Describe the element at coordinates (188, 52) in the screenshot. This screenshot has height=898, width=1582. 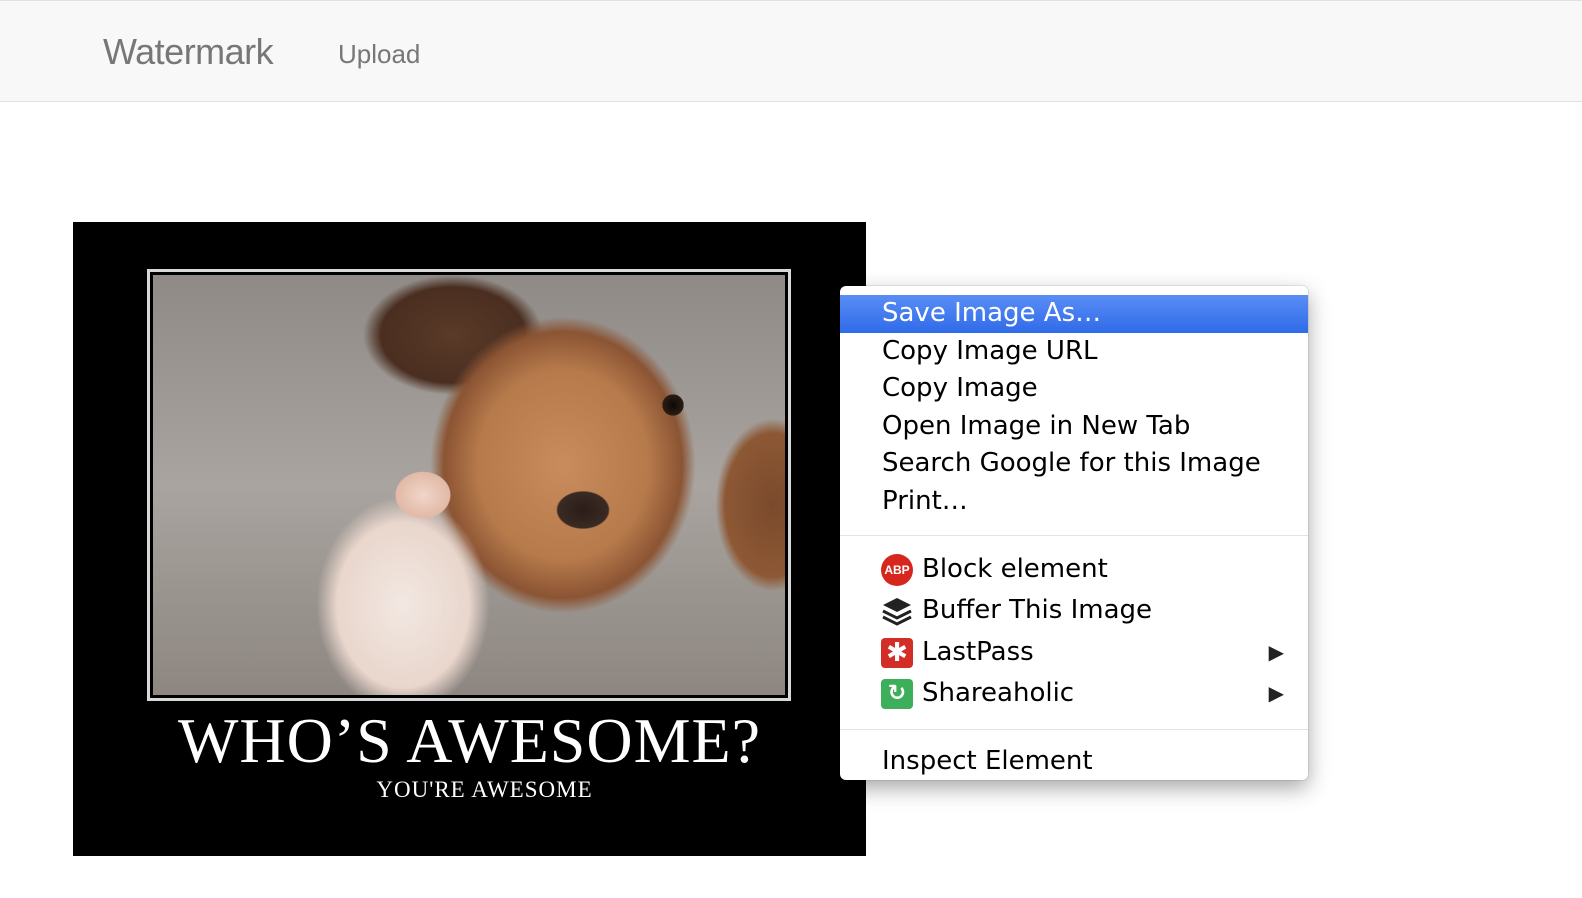
I see `brand-link: Watermark` at that location.